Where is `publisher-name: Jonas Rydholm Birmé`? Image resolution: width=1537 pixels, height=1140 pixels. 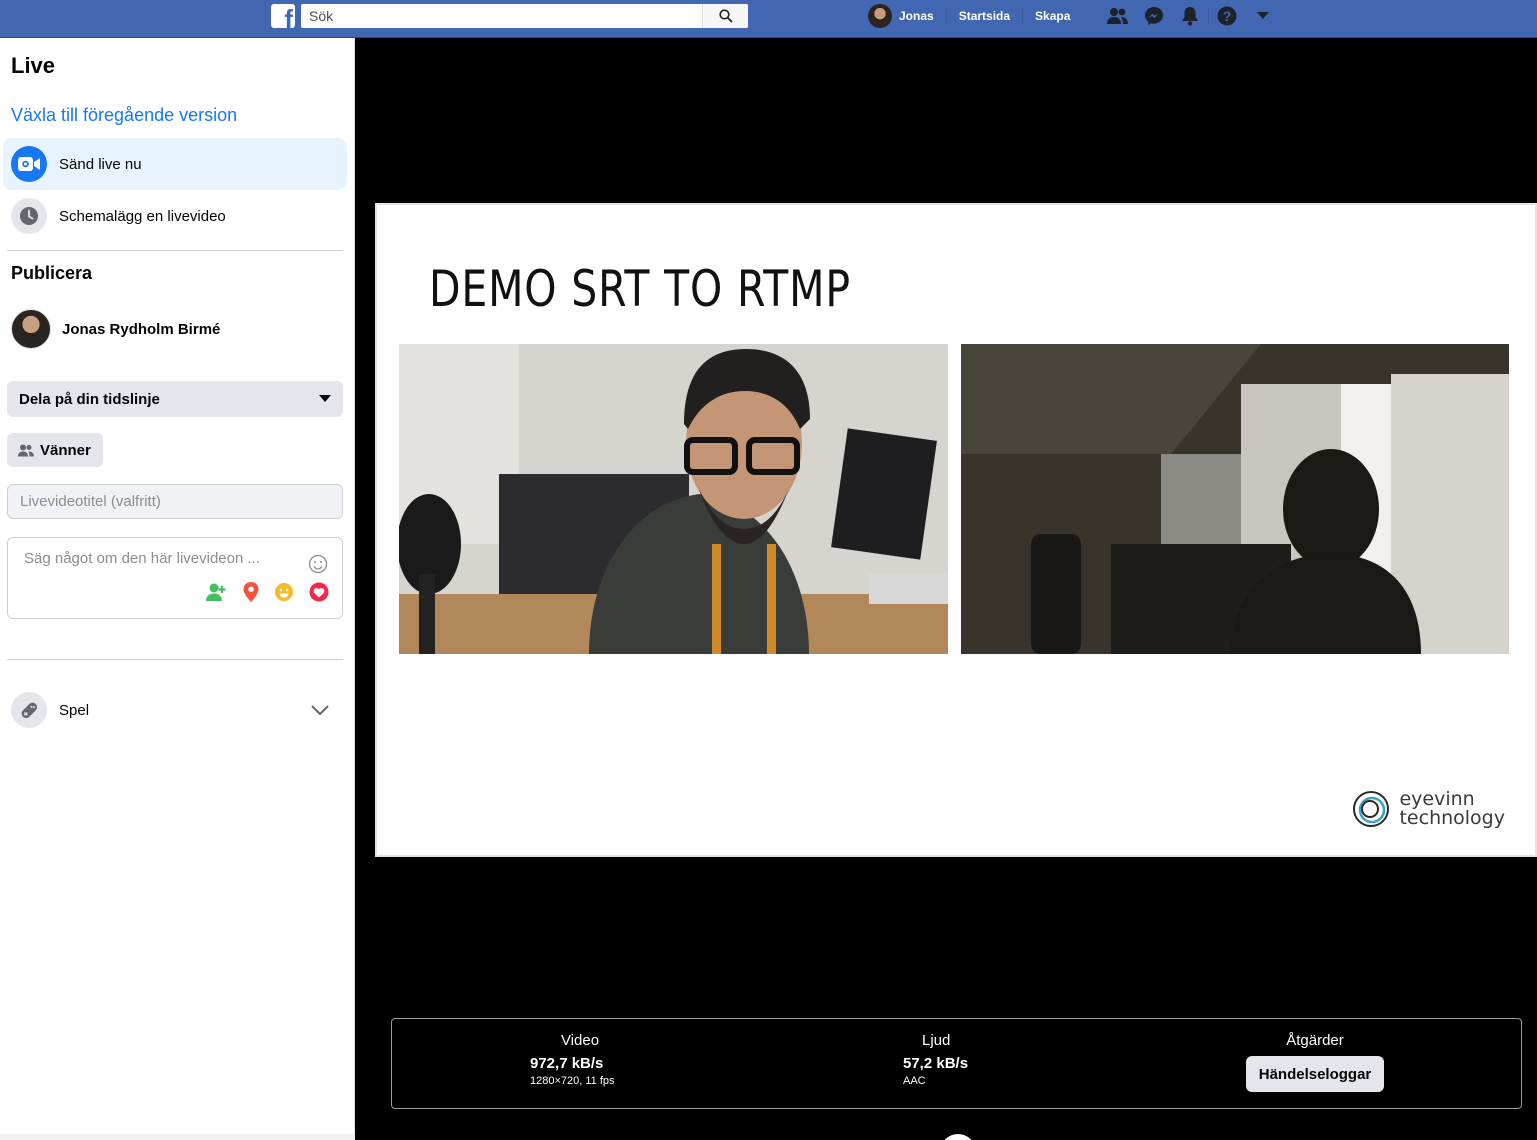 publisher-name: Jonas Rydholm Birmé is located at coordinates (141, 329).